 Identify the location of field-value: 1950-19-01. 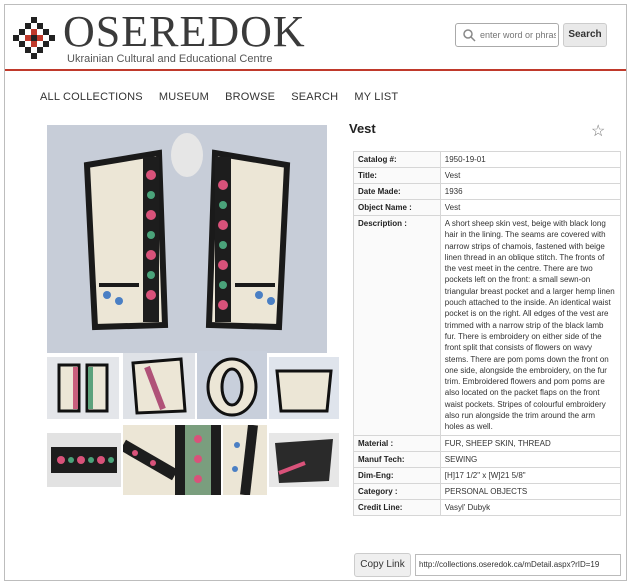
(530, 159).